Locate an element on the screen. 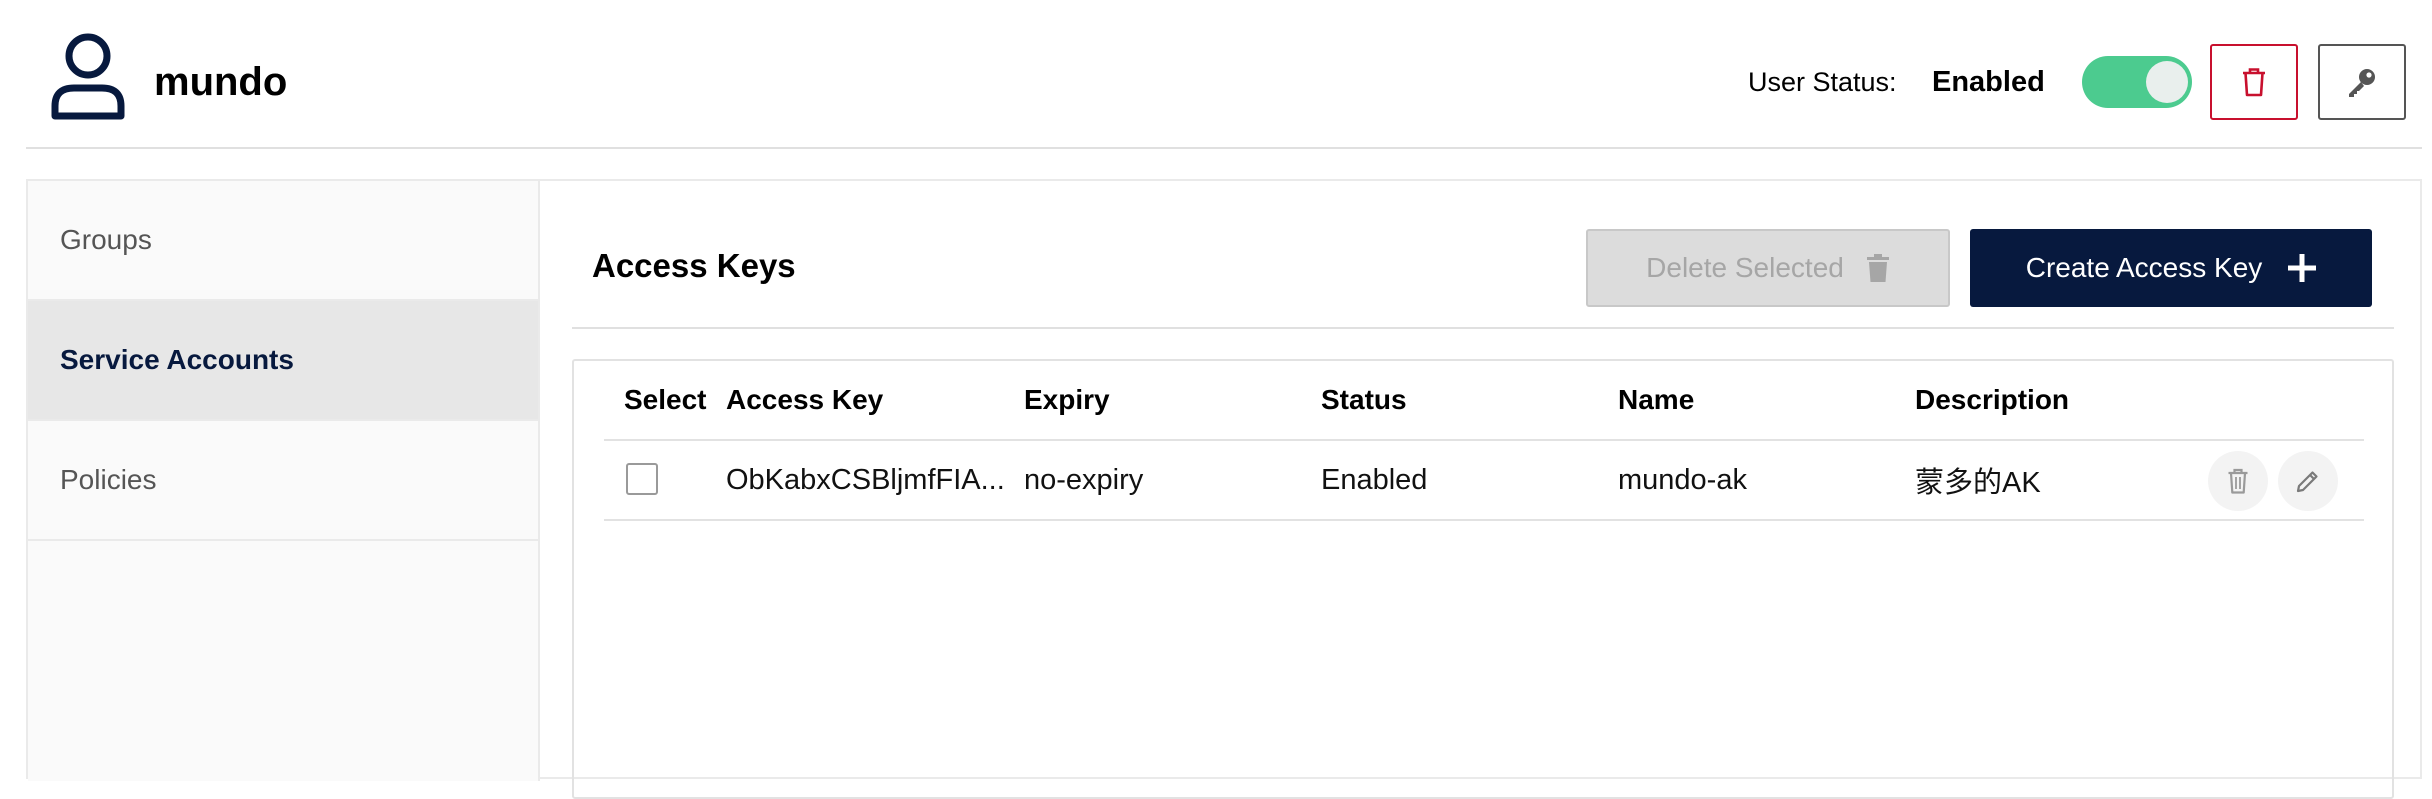 This screenshot has height=799, width=2432. column-header-expiry: Expiry is located at coordinates (1067, 399).